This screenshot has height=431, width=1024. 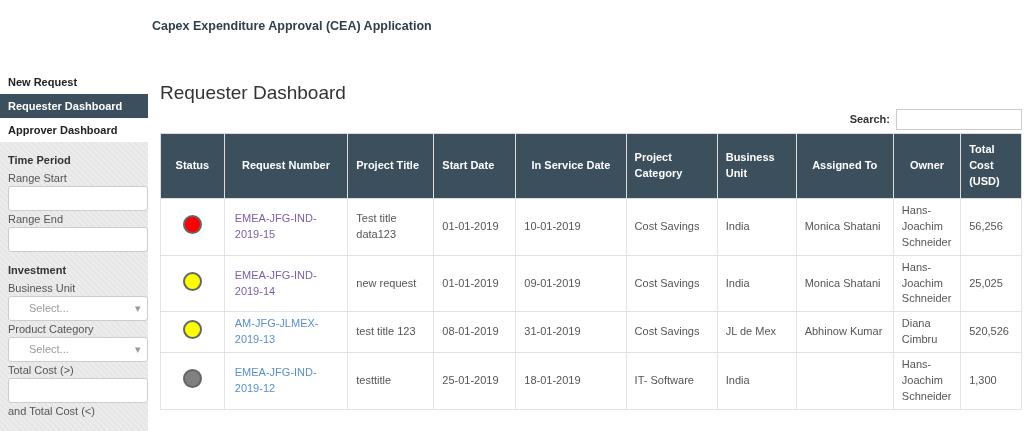 I want to click on search-field, so click(x=959, y=119).